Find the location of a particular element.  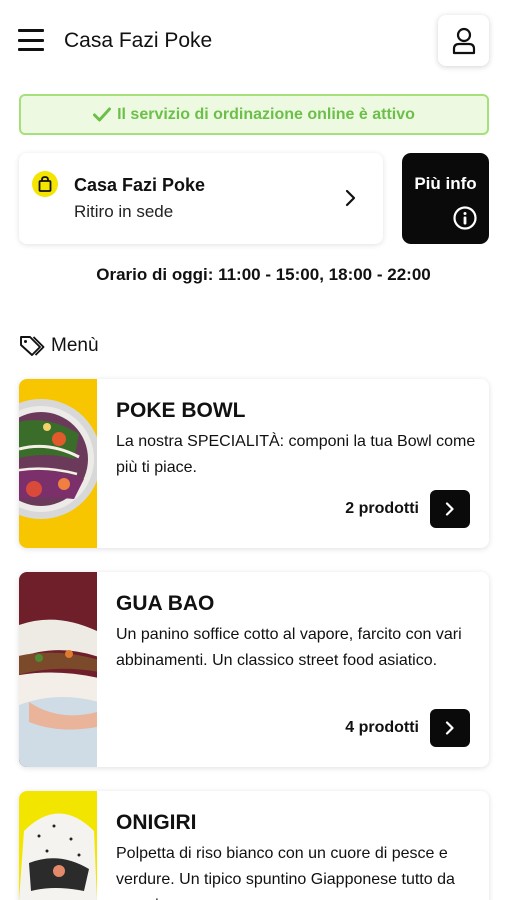

menu-heading-label: Menù is located at coordinates (75, 345).